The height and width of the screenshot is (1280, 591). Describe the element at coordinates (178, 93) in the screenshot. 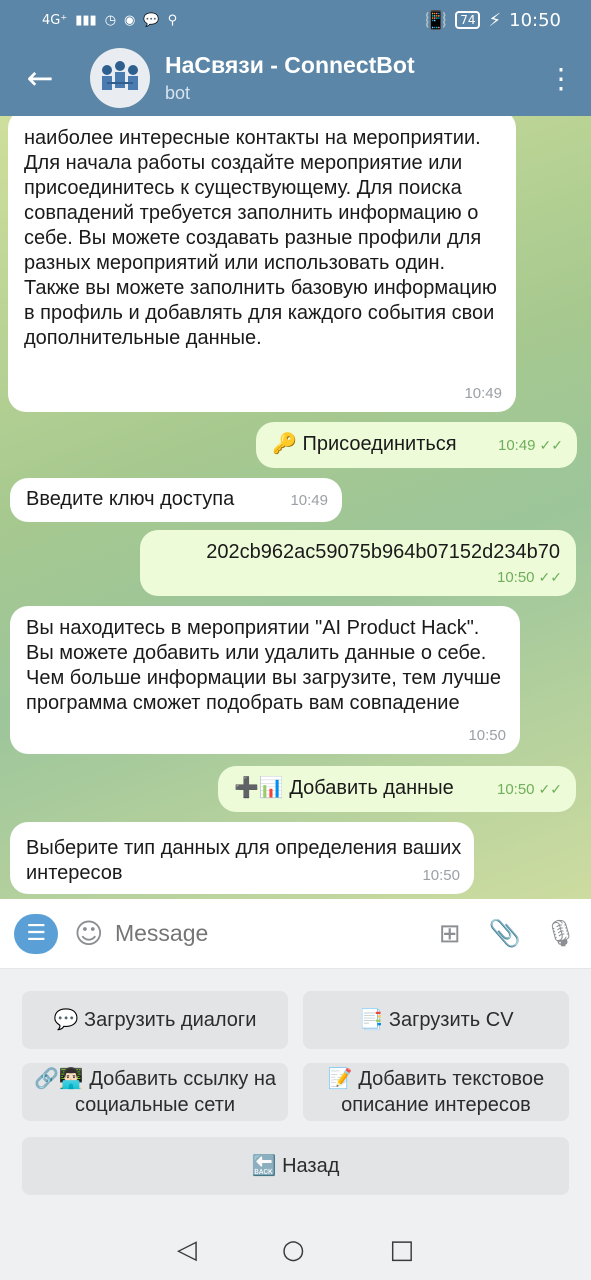

I see `chat-subtitle: bot` at that location.